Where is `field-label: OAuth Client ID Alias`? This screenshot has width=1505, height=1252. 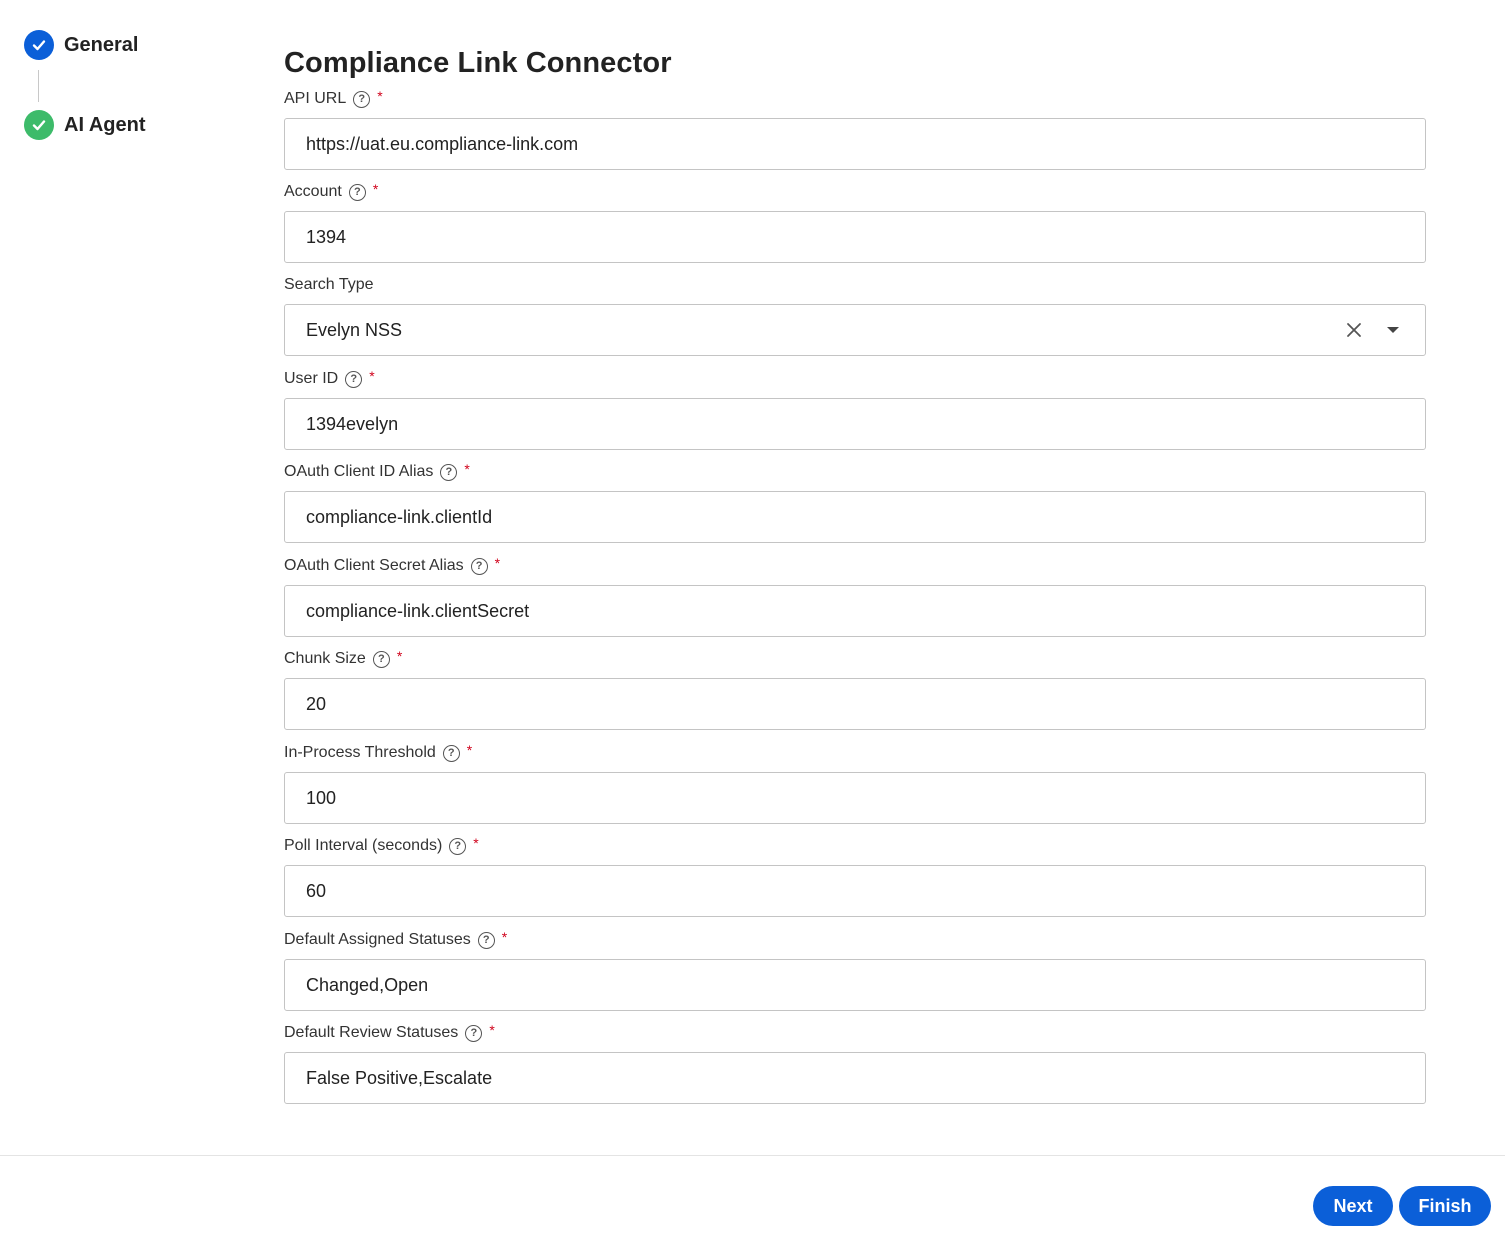
field-label: OAuth Client ID Alias is located at coordinates (359, 471).